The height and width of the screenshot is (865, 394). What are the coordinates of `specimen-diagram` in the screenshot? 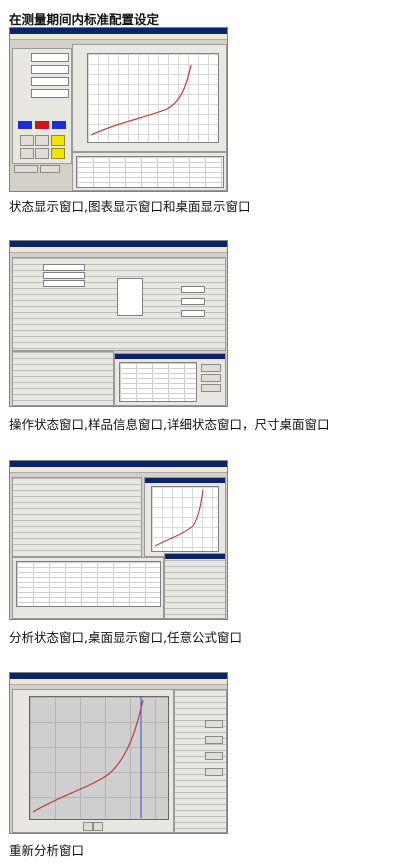 It's located at (130, 297).